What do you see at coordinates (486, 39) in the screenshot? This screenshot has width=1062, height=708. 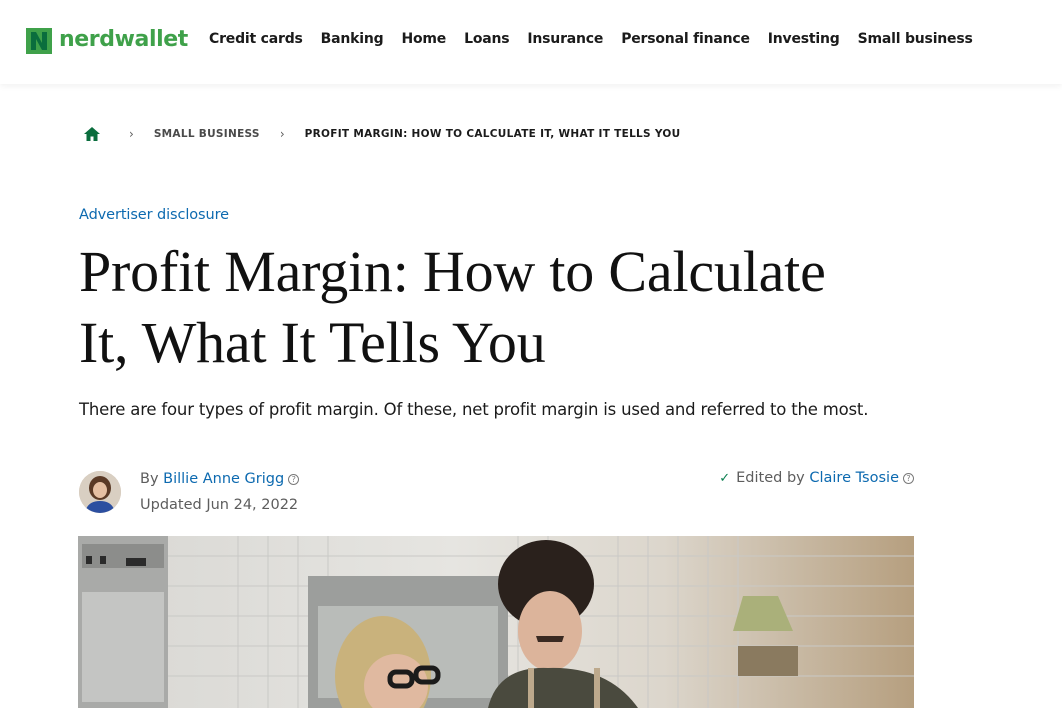 I see `nav-loans: Loans` at bounding box center [486, 39].